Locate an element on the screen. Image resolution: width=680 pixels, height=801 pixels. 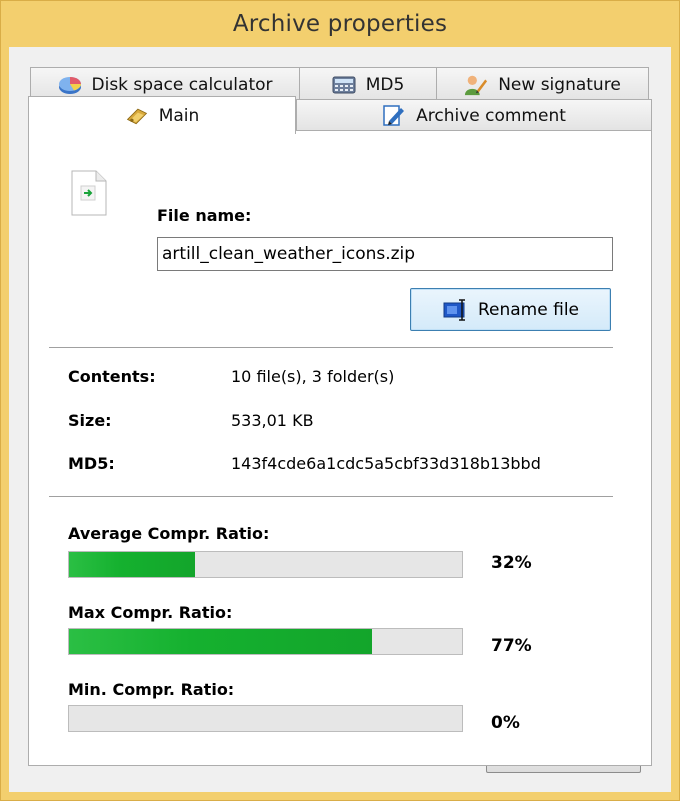
max-ratio-percent: 77% is located at coordinates (511, 646).